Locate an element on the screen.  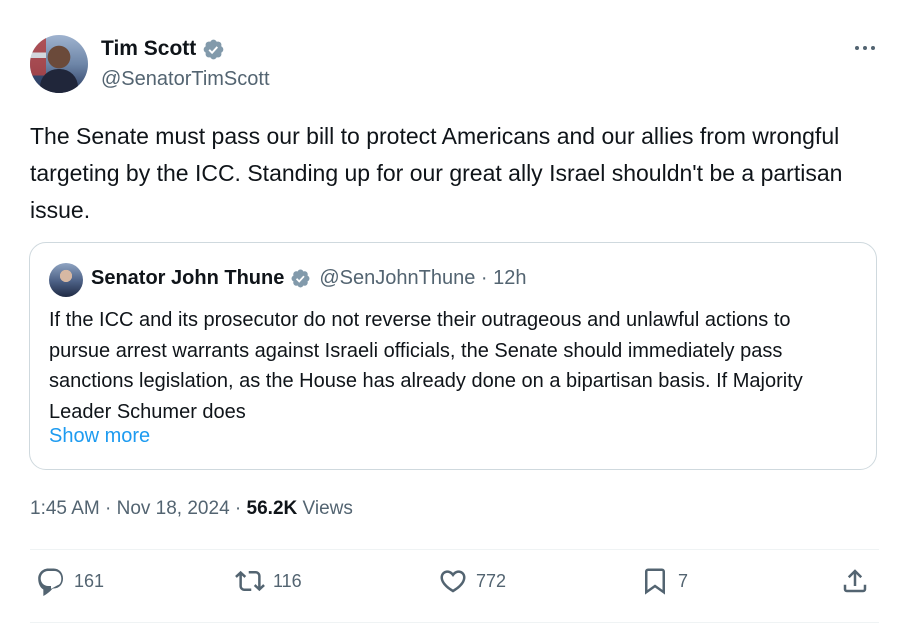
repost-button: 116 is located at coordinates (268, 581).